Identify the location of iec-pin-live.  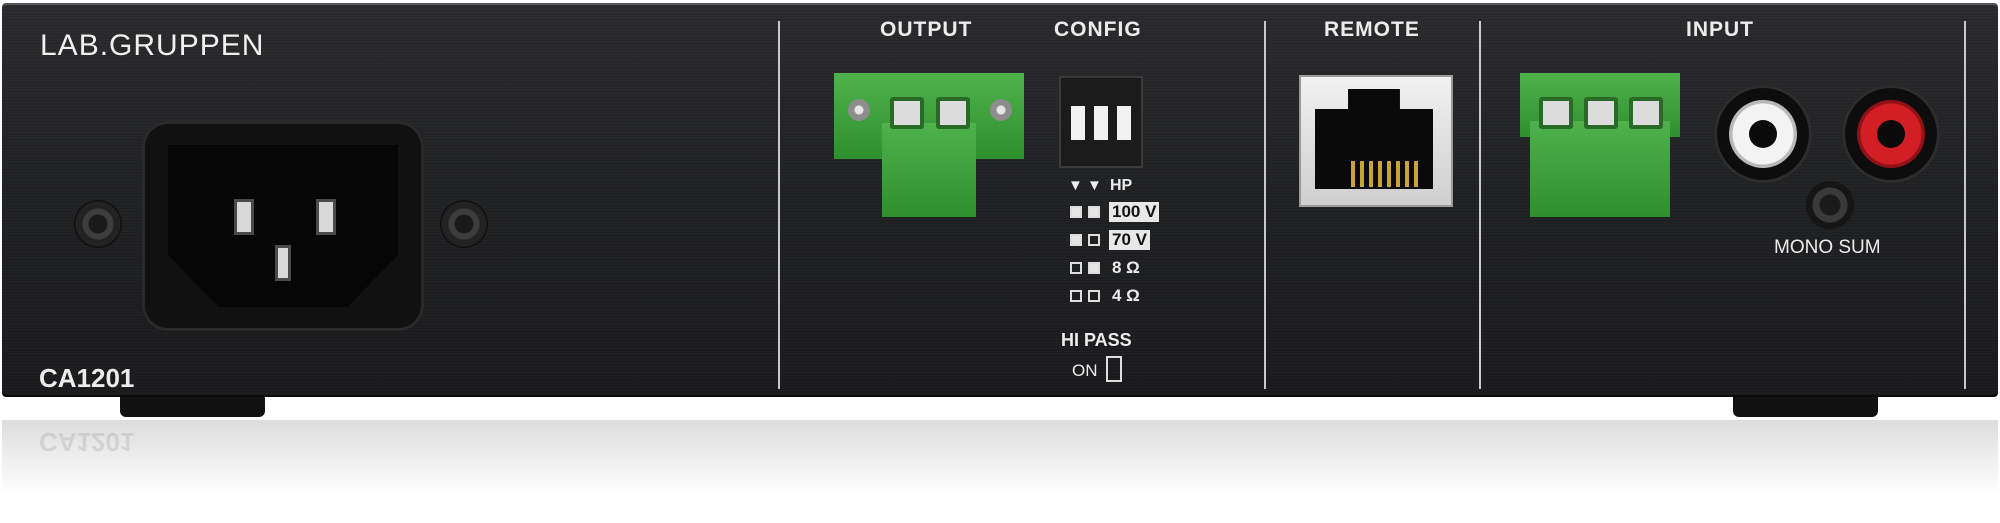
(244, 217).